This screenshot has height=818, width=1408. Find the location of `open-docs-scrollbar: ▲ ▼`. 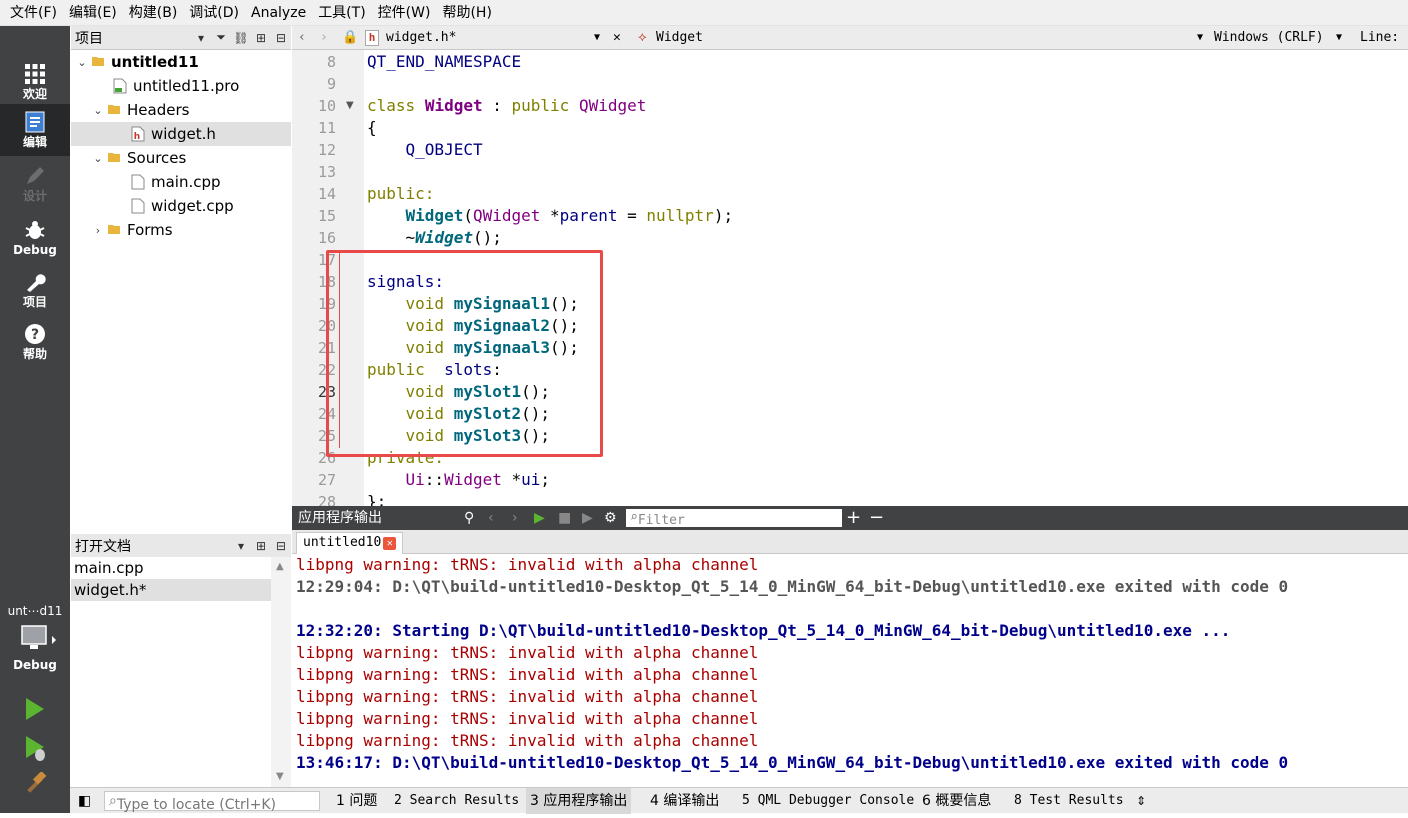

open-docs-scrollbar: ▲ ▼ is located at coordinates (281, 672).